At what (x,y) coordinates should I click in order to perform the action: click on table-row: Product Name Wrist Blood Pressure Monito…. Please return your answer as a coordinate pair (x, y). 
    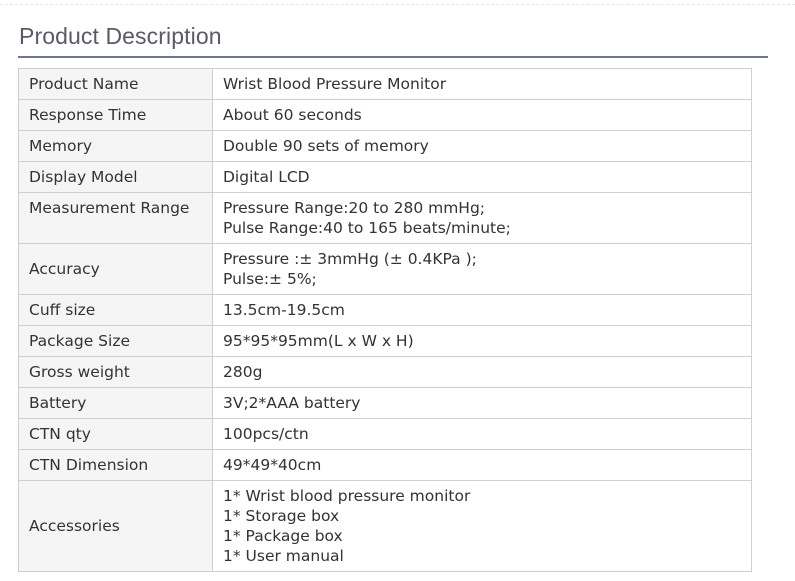
    Looking at the image, I should click on (385, 84).